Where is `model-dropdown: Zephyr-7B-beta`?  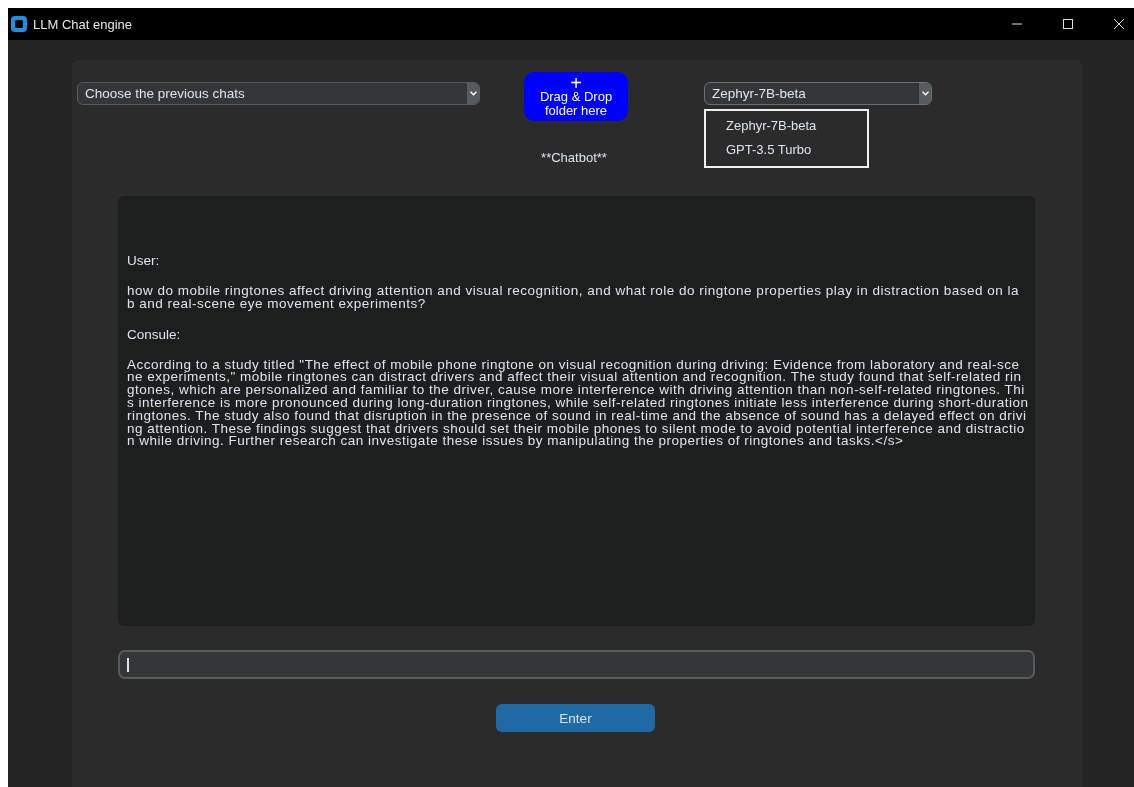
model-dropdown: Zephyr-7B-beta is located at coordinates (818, 93).